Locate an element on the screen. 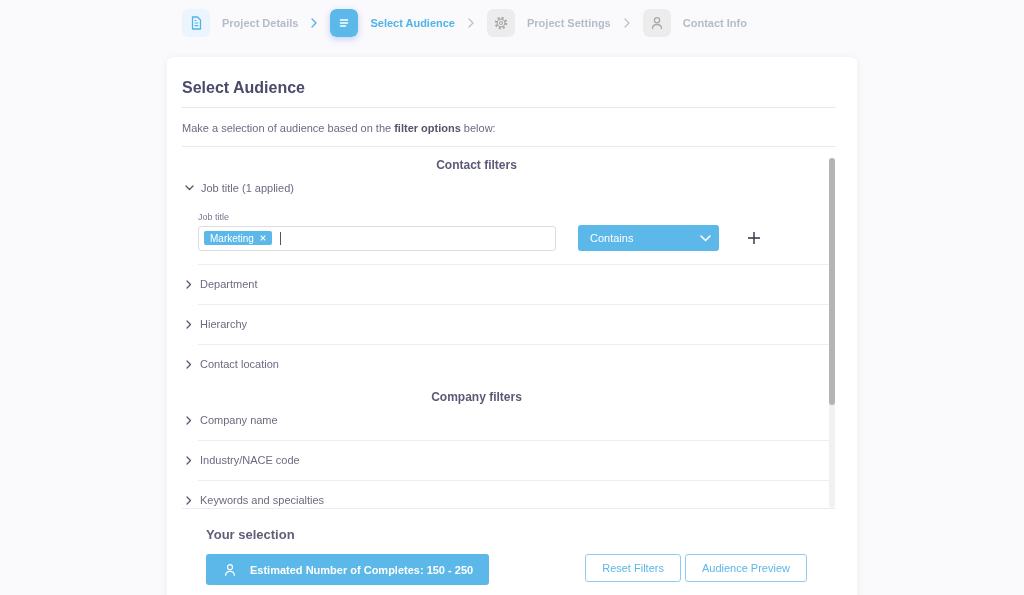  group-heading: Company filters is located at coordinates (476, 397).